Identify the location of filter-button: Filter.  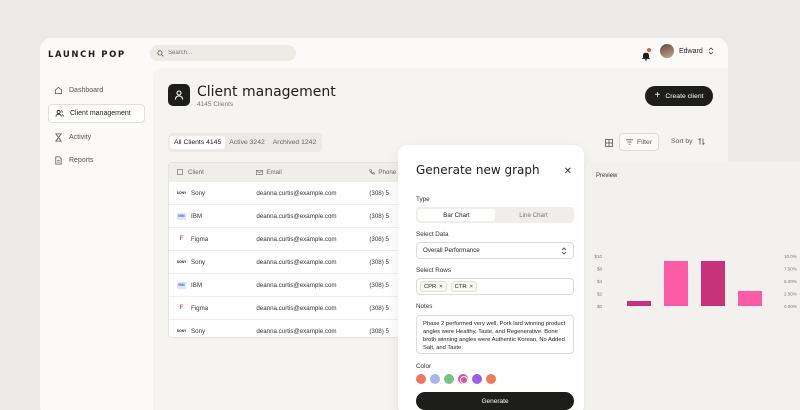
(639, 142).